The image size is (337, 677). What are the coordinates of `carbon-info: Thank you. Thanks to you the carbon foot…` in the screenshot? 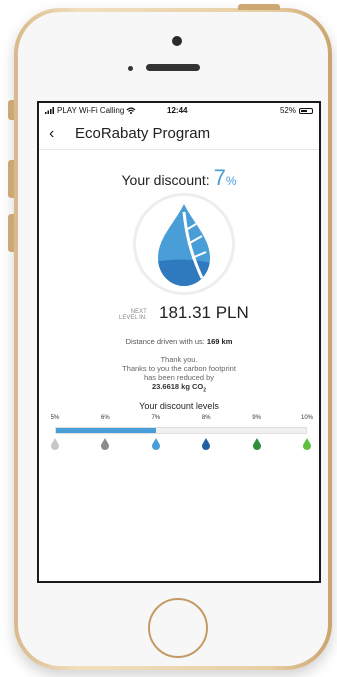 It's located at (179, 375).